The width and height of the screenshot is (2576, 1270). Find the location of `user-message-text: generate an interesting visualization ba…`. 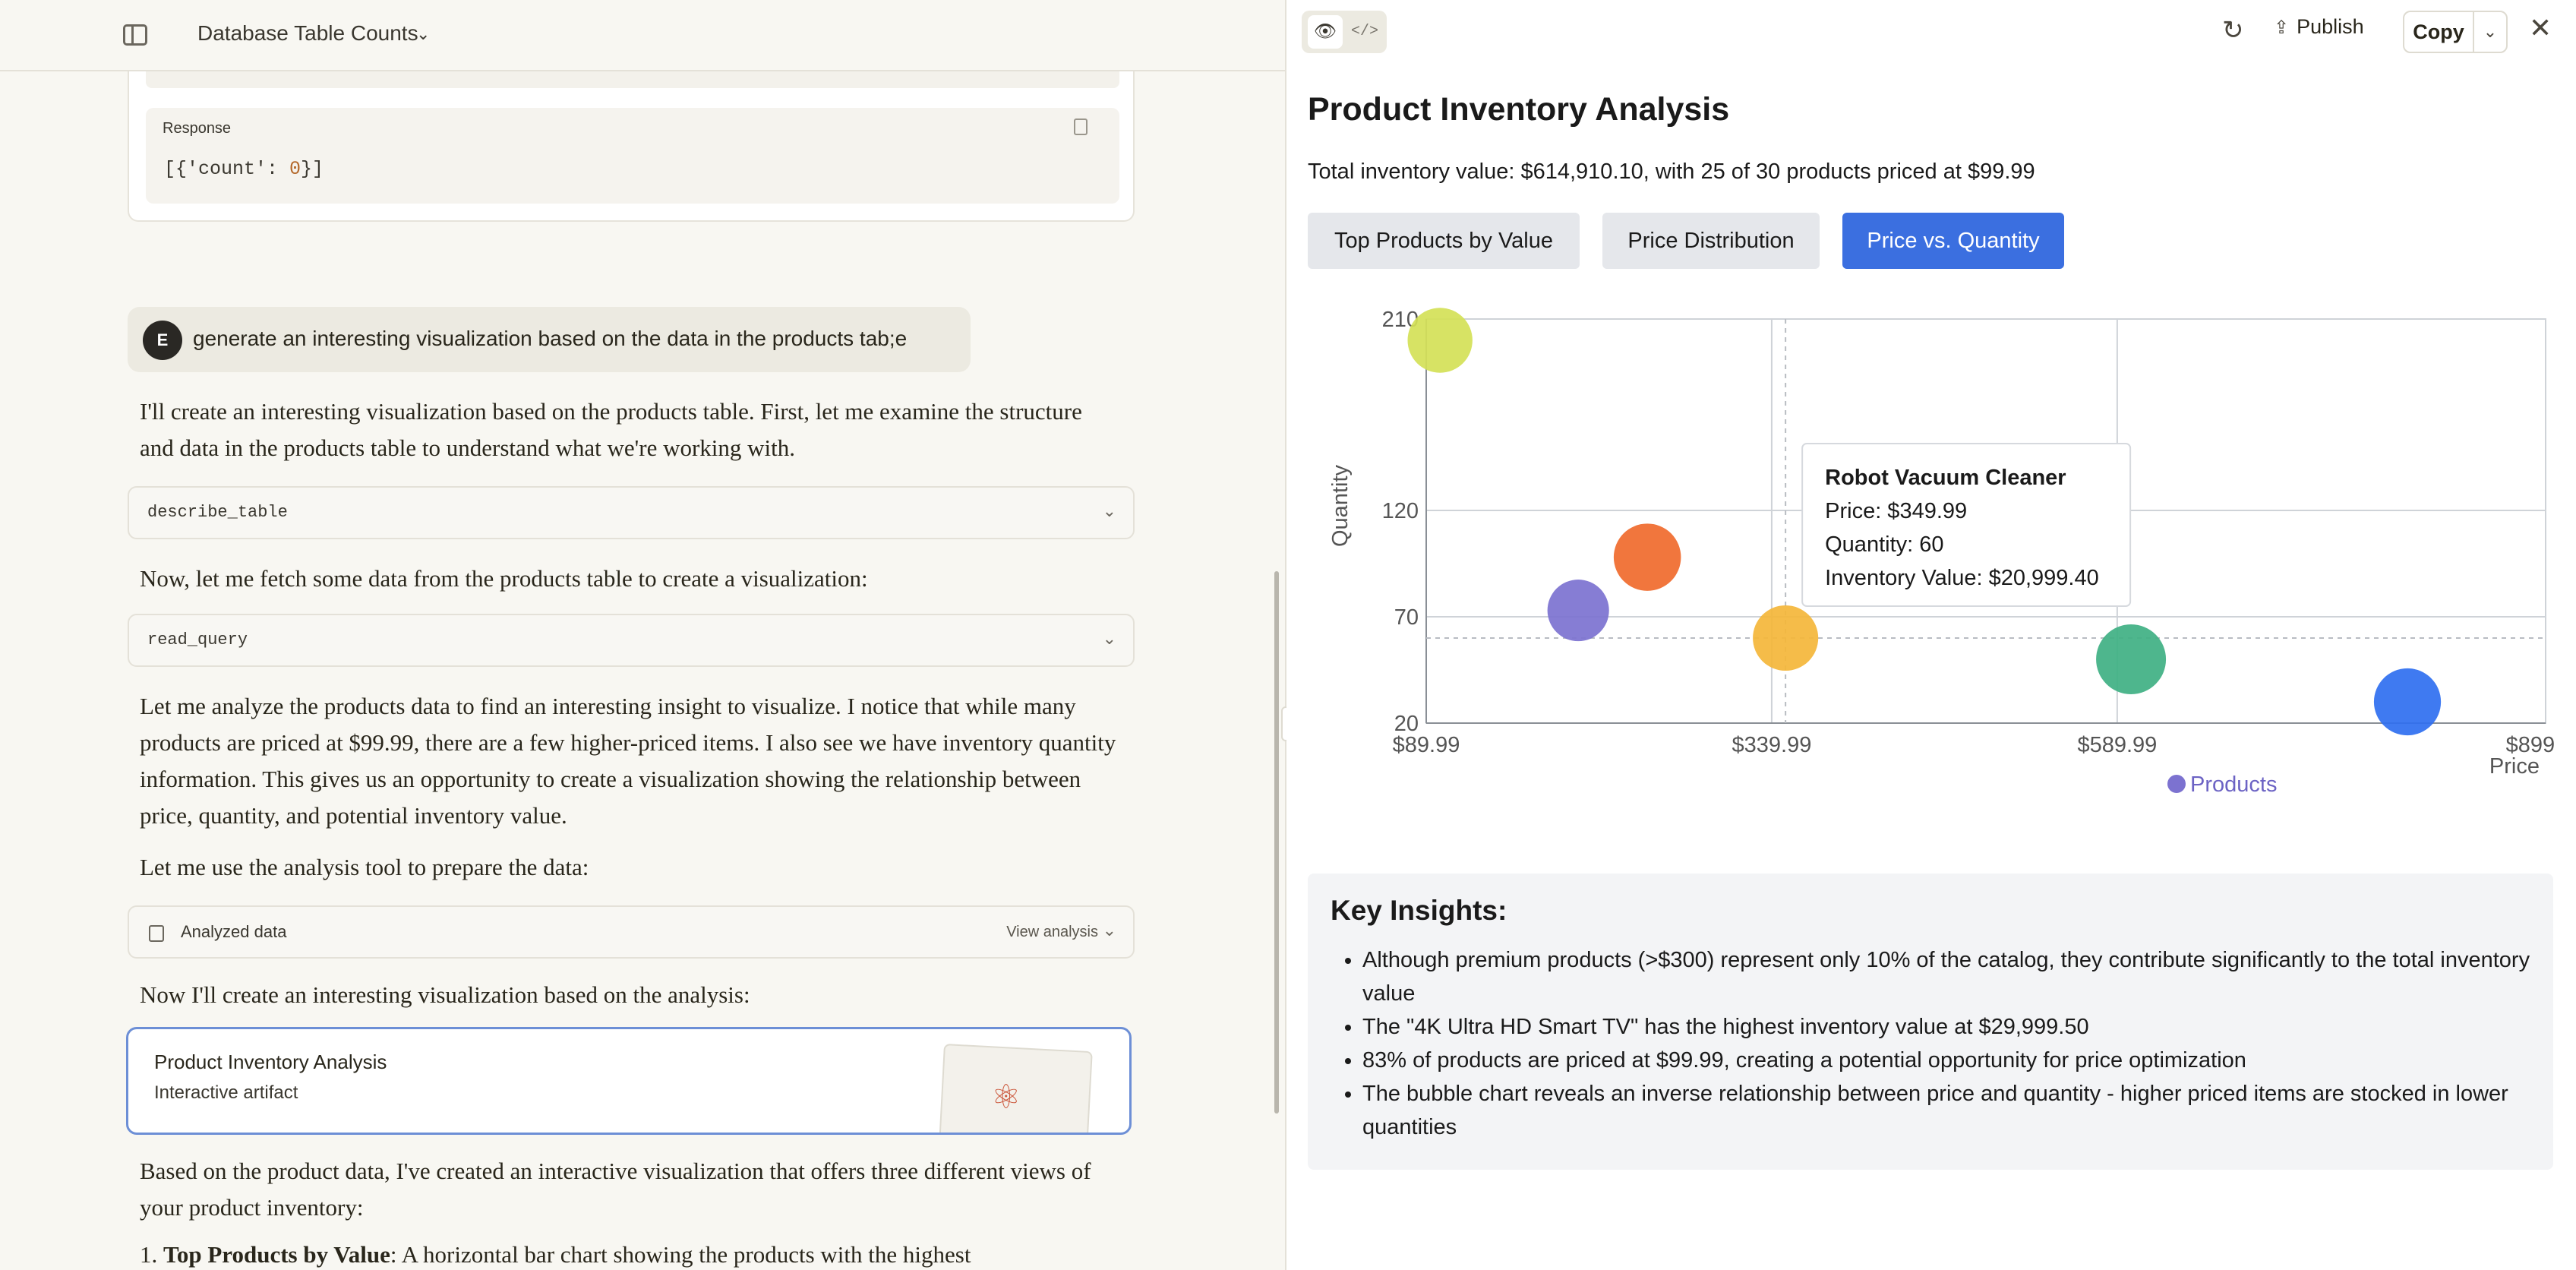

user-message-text: generate an interesting visualization ba… is located at coordinates (550, 338).